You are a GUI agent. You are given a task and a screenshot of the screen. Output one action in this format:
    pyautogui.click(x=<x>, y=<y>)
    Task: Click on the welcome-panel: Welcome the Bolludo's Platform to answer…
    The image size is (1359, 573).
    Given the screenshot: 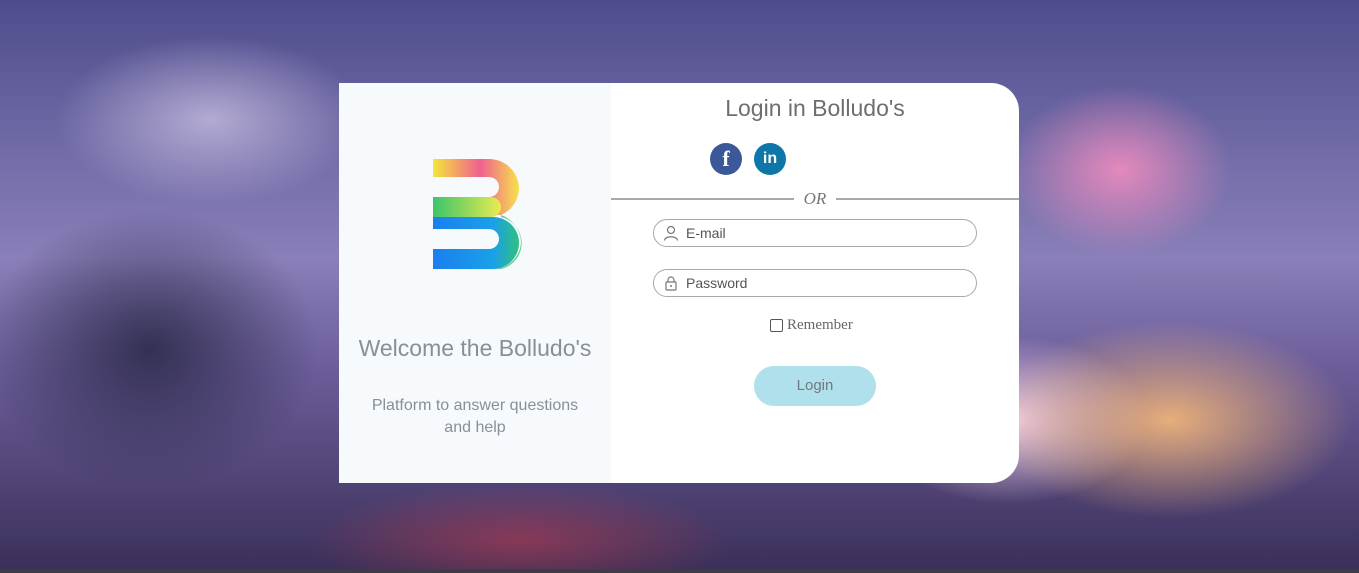 What is the action you would take?
    pyautogui.click(x=475, y=283)
    